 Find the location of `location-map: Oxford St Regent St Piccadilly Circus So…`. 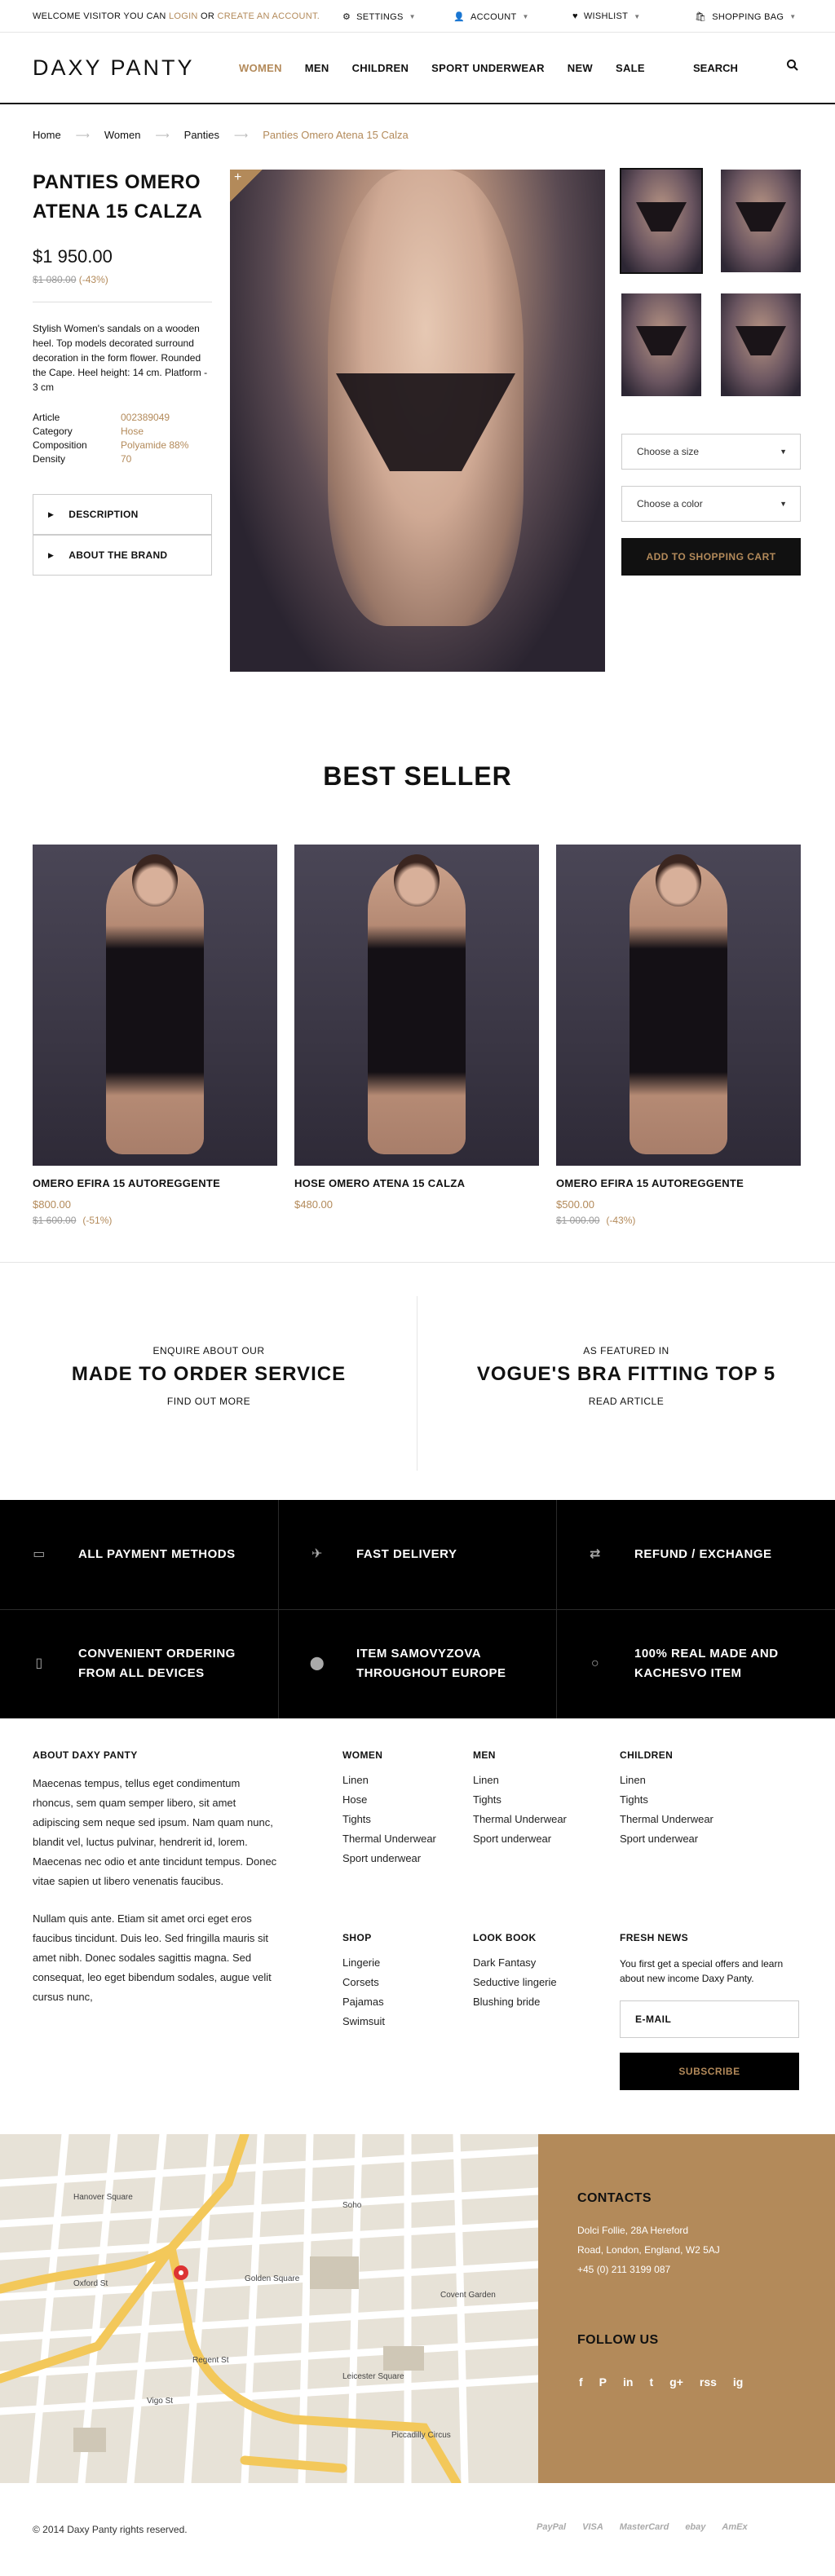

location-map: Oxford St Regent St Piccadilly Circus So… is located at coordinates (269, 2308).